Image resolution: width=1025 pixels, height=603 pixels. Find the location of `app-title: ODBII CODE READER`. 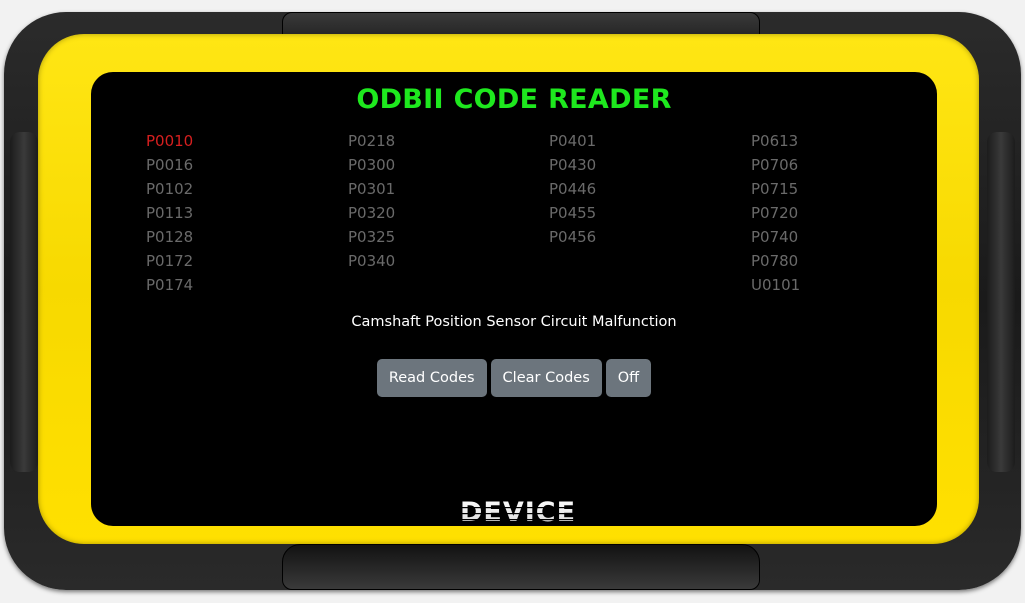

app-title: ODBII CODE READER is located at coordinates (514, 99).